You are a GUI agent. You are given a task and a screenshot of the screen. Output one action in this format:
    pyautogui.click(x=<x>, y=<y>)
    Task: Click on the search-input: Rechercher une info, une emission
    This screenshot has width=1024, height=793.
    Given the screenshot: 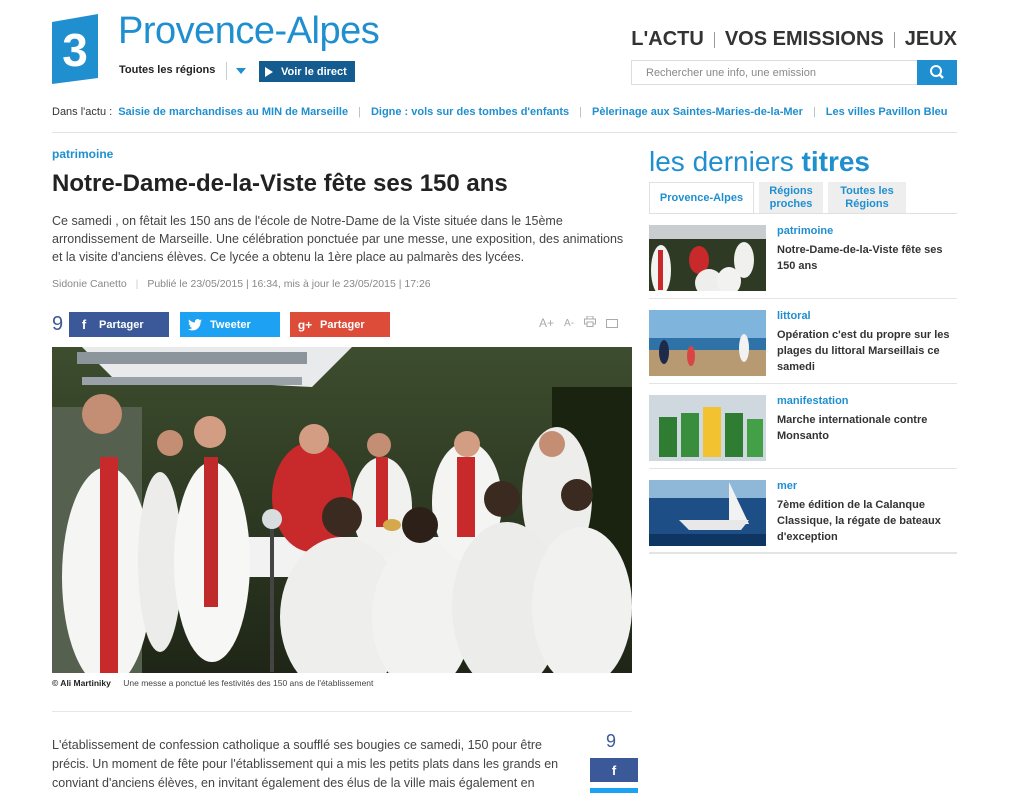 What is the action you would take?
    pyautogui.click(x=774, y=72)
    